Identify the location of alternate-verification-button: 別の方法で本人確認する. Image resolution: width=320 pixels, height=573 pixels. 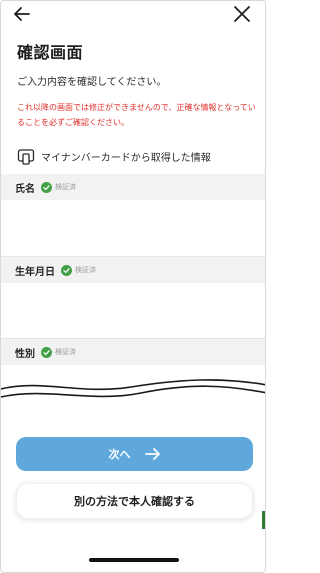
(134, 501).